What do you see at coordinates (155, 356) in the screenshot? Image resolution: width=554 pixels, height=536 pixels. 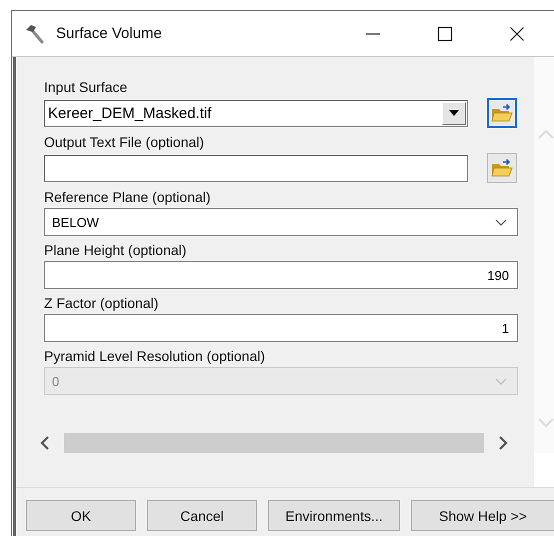 I see `field-label: Pyramid Level Resolution (optional)` at bounding box center [155, 356].